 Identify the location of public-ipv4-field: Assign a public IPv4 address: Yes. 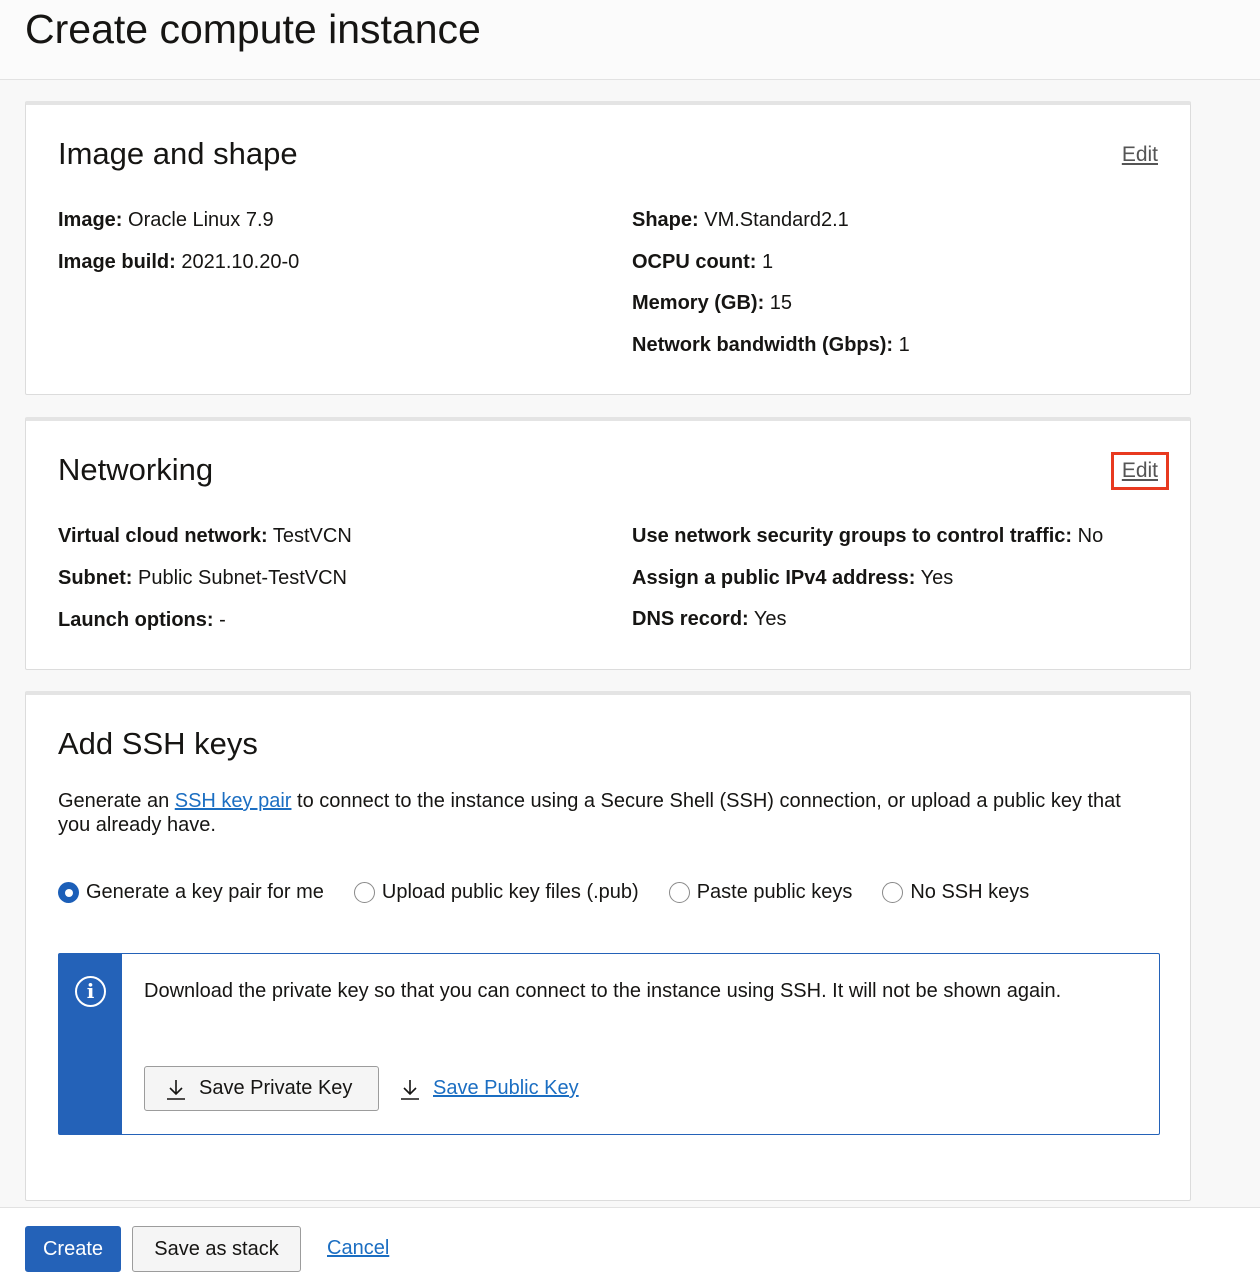
(792, 578).